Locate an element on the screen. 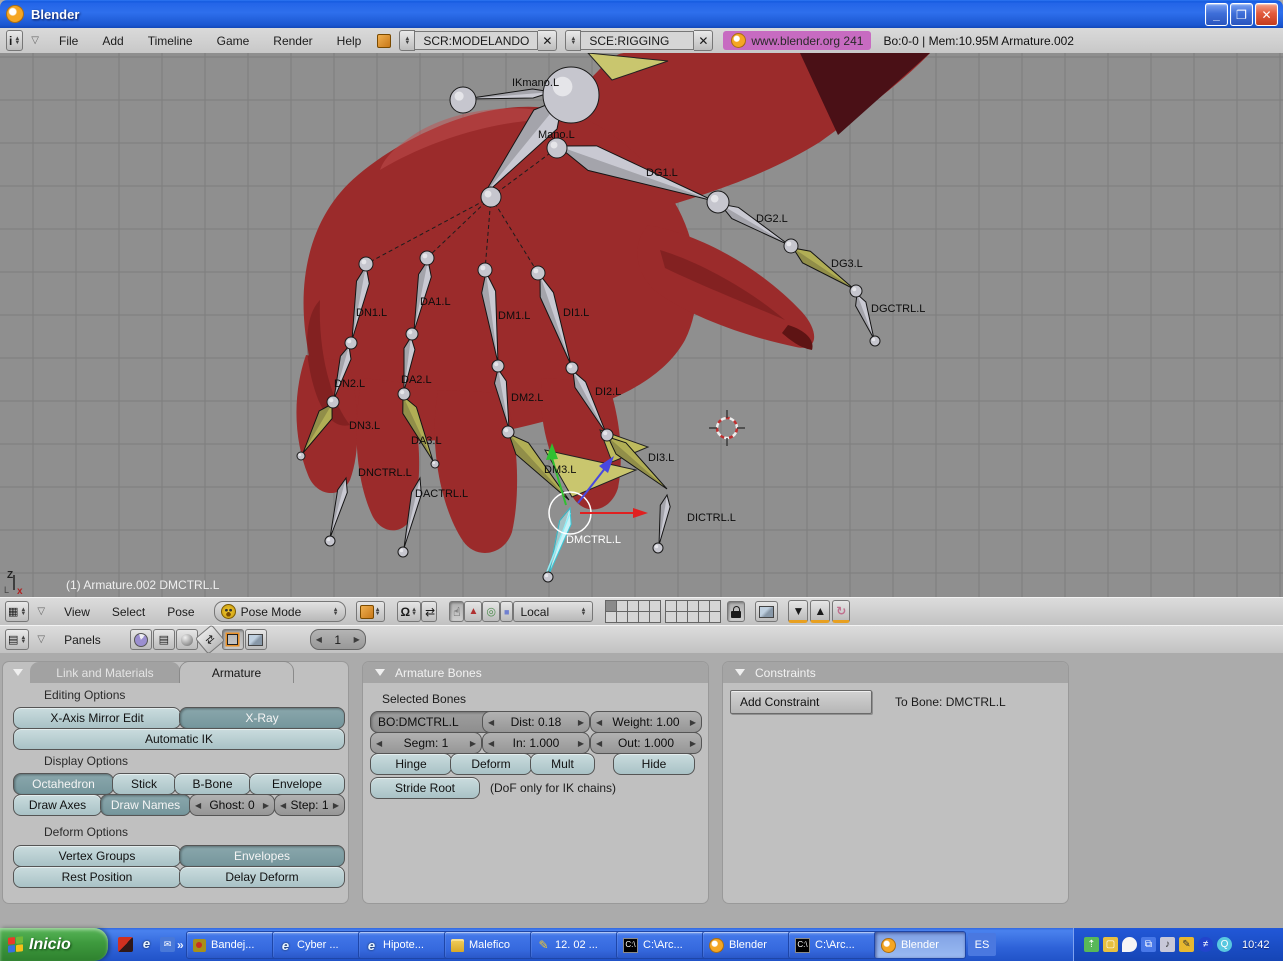 Image resolution: width=1283 pixels, height=961 pixels. context-button-logic is located at coordinates (140, 639).